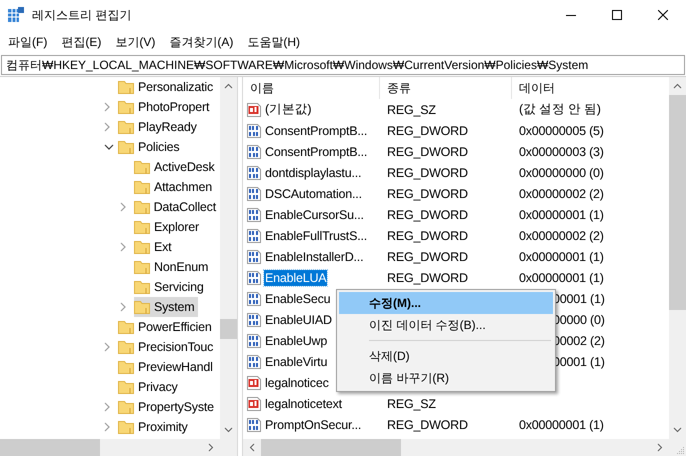  Describe the element at coordinates (561, 131) in the screenshot. I see `value-data: 0x00000005 (5)` at that location.